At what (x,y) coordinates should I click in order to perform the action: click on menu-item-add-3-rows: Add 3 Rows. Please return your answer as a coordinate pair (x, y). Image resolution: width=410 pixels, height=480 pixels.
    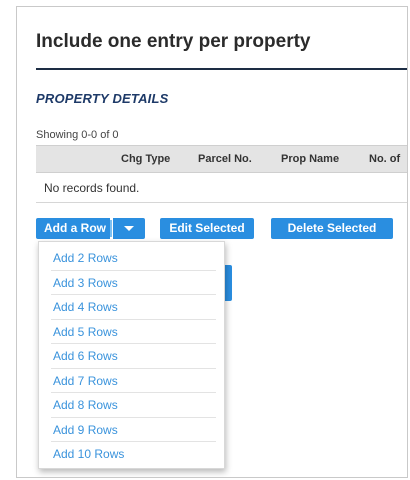
    Looking at the image, I should click on (132, 283).